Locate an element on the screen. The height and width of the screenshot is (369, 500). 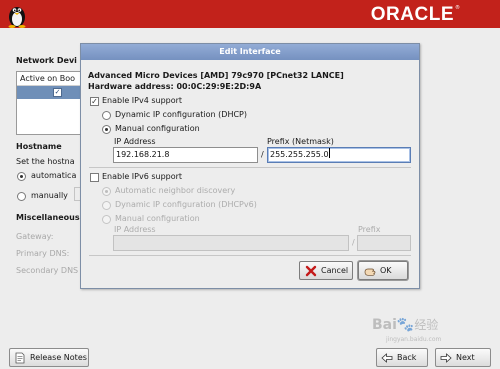
ipv6-dhcpv6-label: Dynamic IP configuration (DHCPv6) is located at coordinates (186, 204).